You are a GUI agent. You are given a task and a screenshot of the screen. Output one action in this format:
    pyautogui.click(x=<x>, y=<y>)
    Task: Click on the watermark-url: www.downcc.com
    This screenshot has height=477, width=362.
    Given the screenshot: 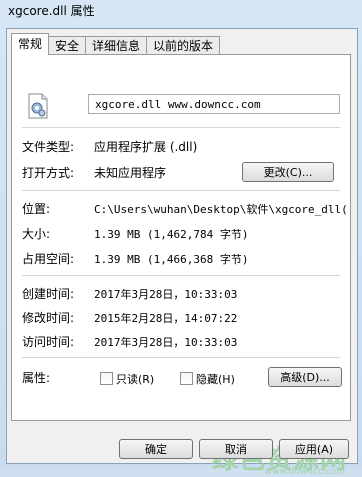 What is the action you would take?
    pyautogui.click(x=304, y=472)
    